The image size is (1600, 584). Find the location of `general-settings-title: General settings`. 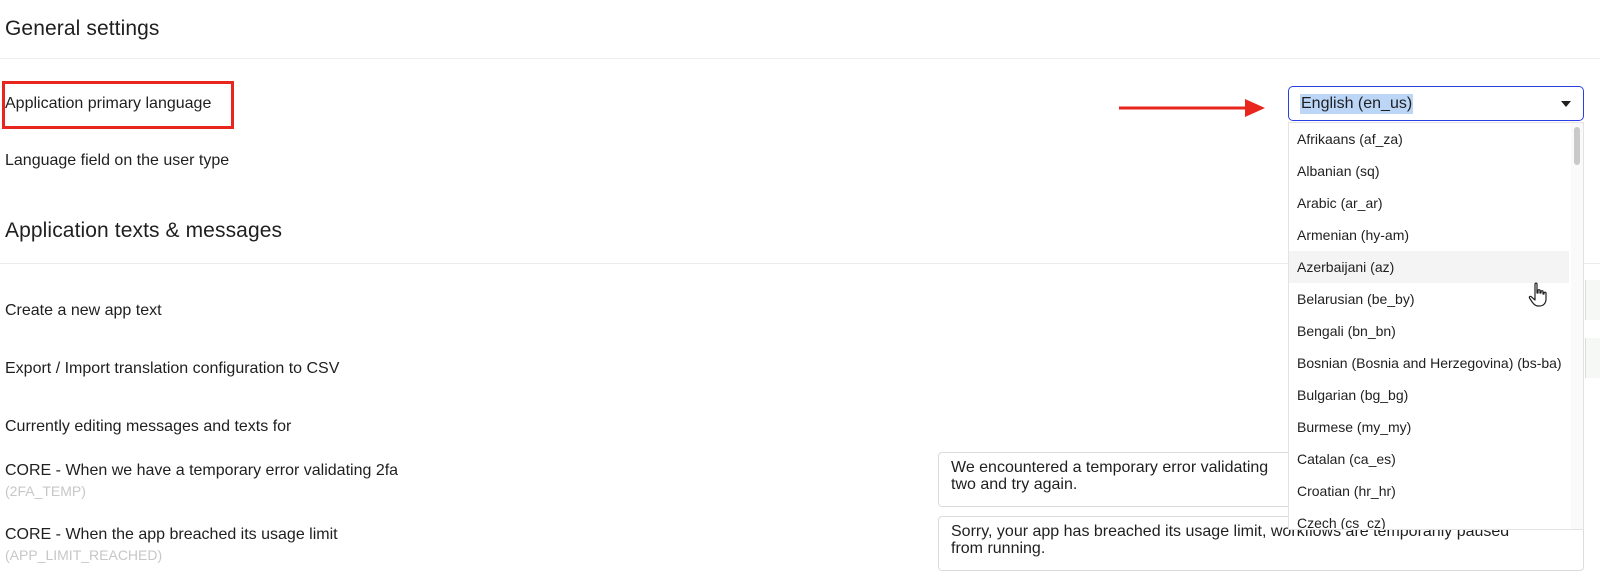

general-settings-title: General settings is located at coordinates (82, 28).